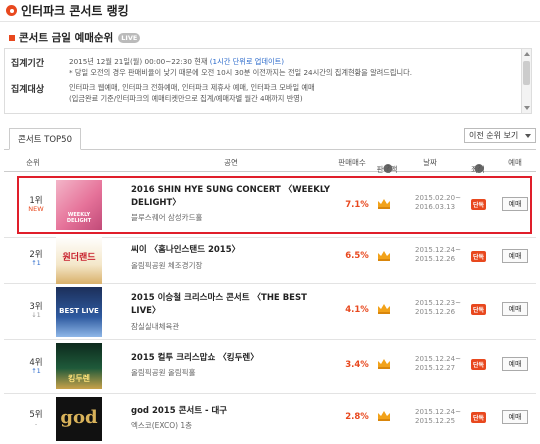 Image resolution: width=540 pixels, height=444 pixels. What do you see at coordinates (357, 205) in the screenshot?
I see `sales-share: 7.1%` at bounding box center [357, 205].